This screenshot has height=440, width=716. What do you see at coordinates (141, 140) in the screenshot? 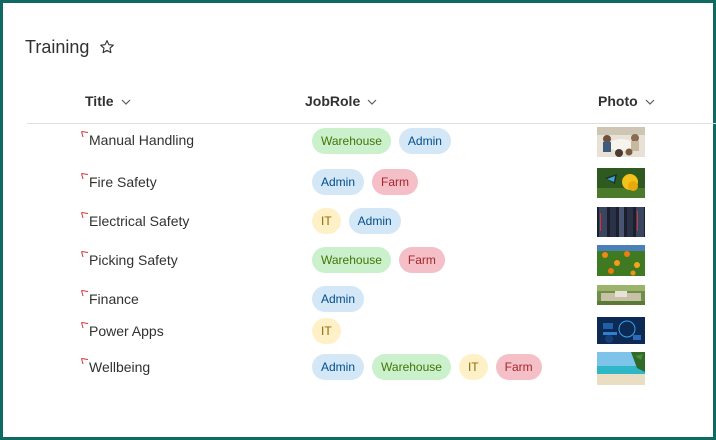
I see `row-title: Manual Handling` at bounding box center [141, 140].